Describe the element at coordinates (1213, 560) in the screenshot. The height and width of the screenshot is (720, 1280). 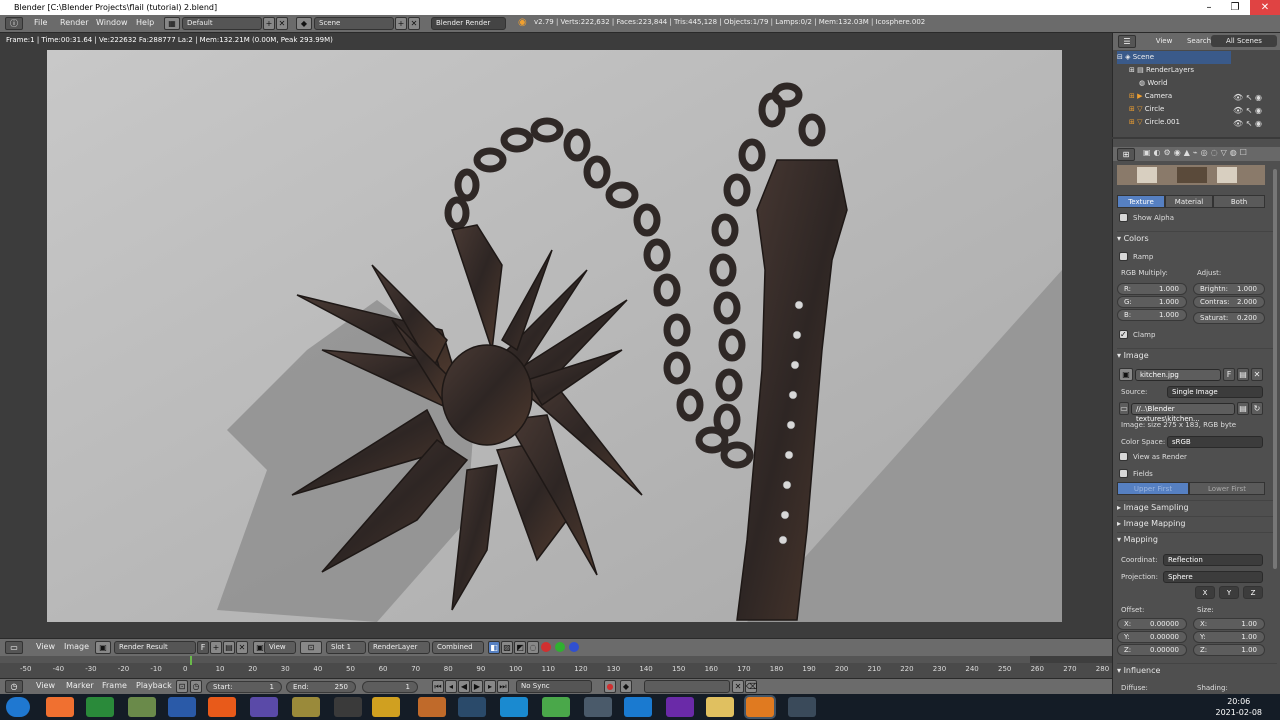
I see `coordinates-select: Reflection` at that location.